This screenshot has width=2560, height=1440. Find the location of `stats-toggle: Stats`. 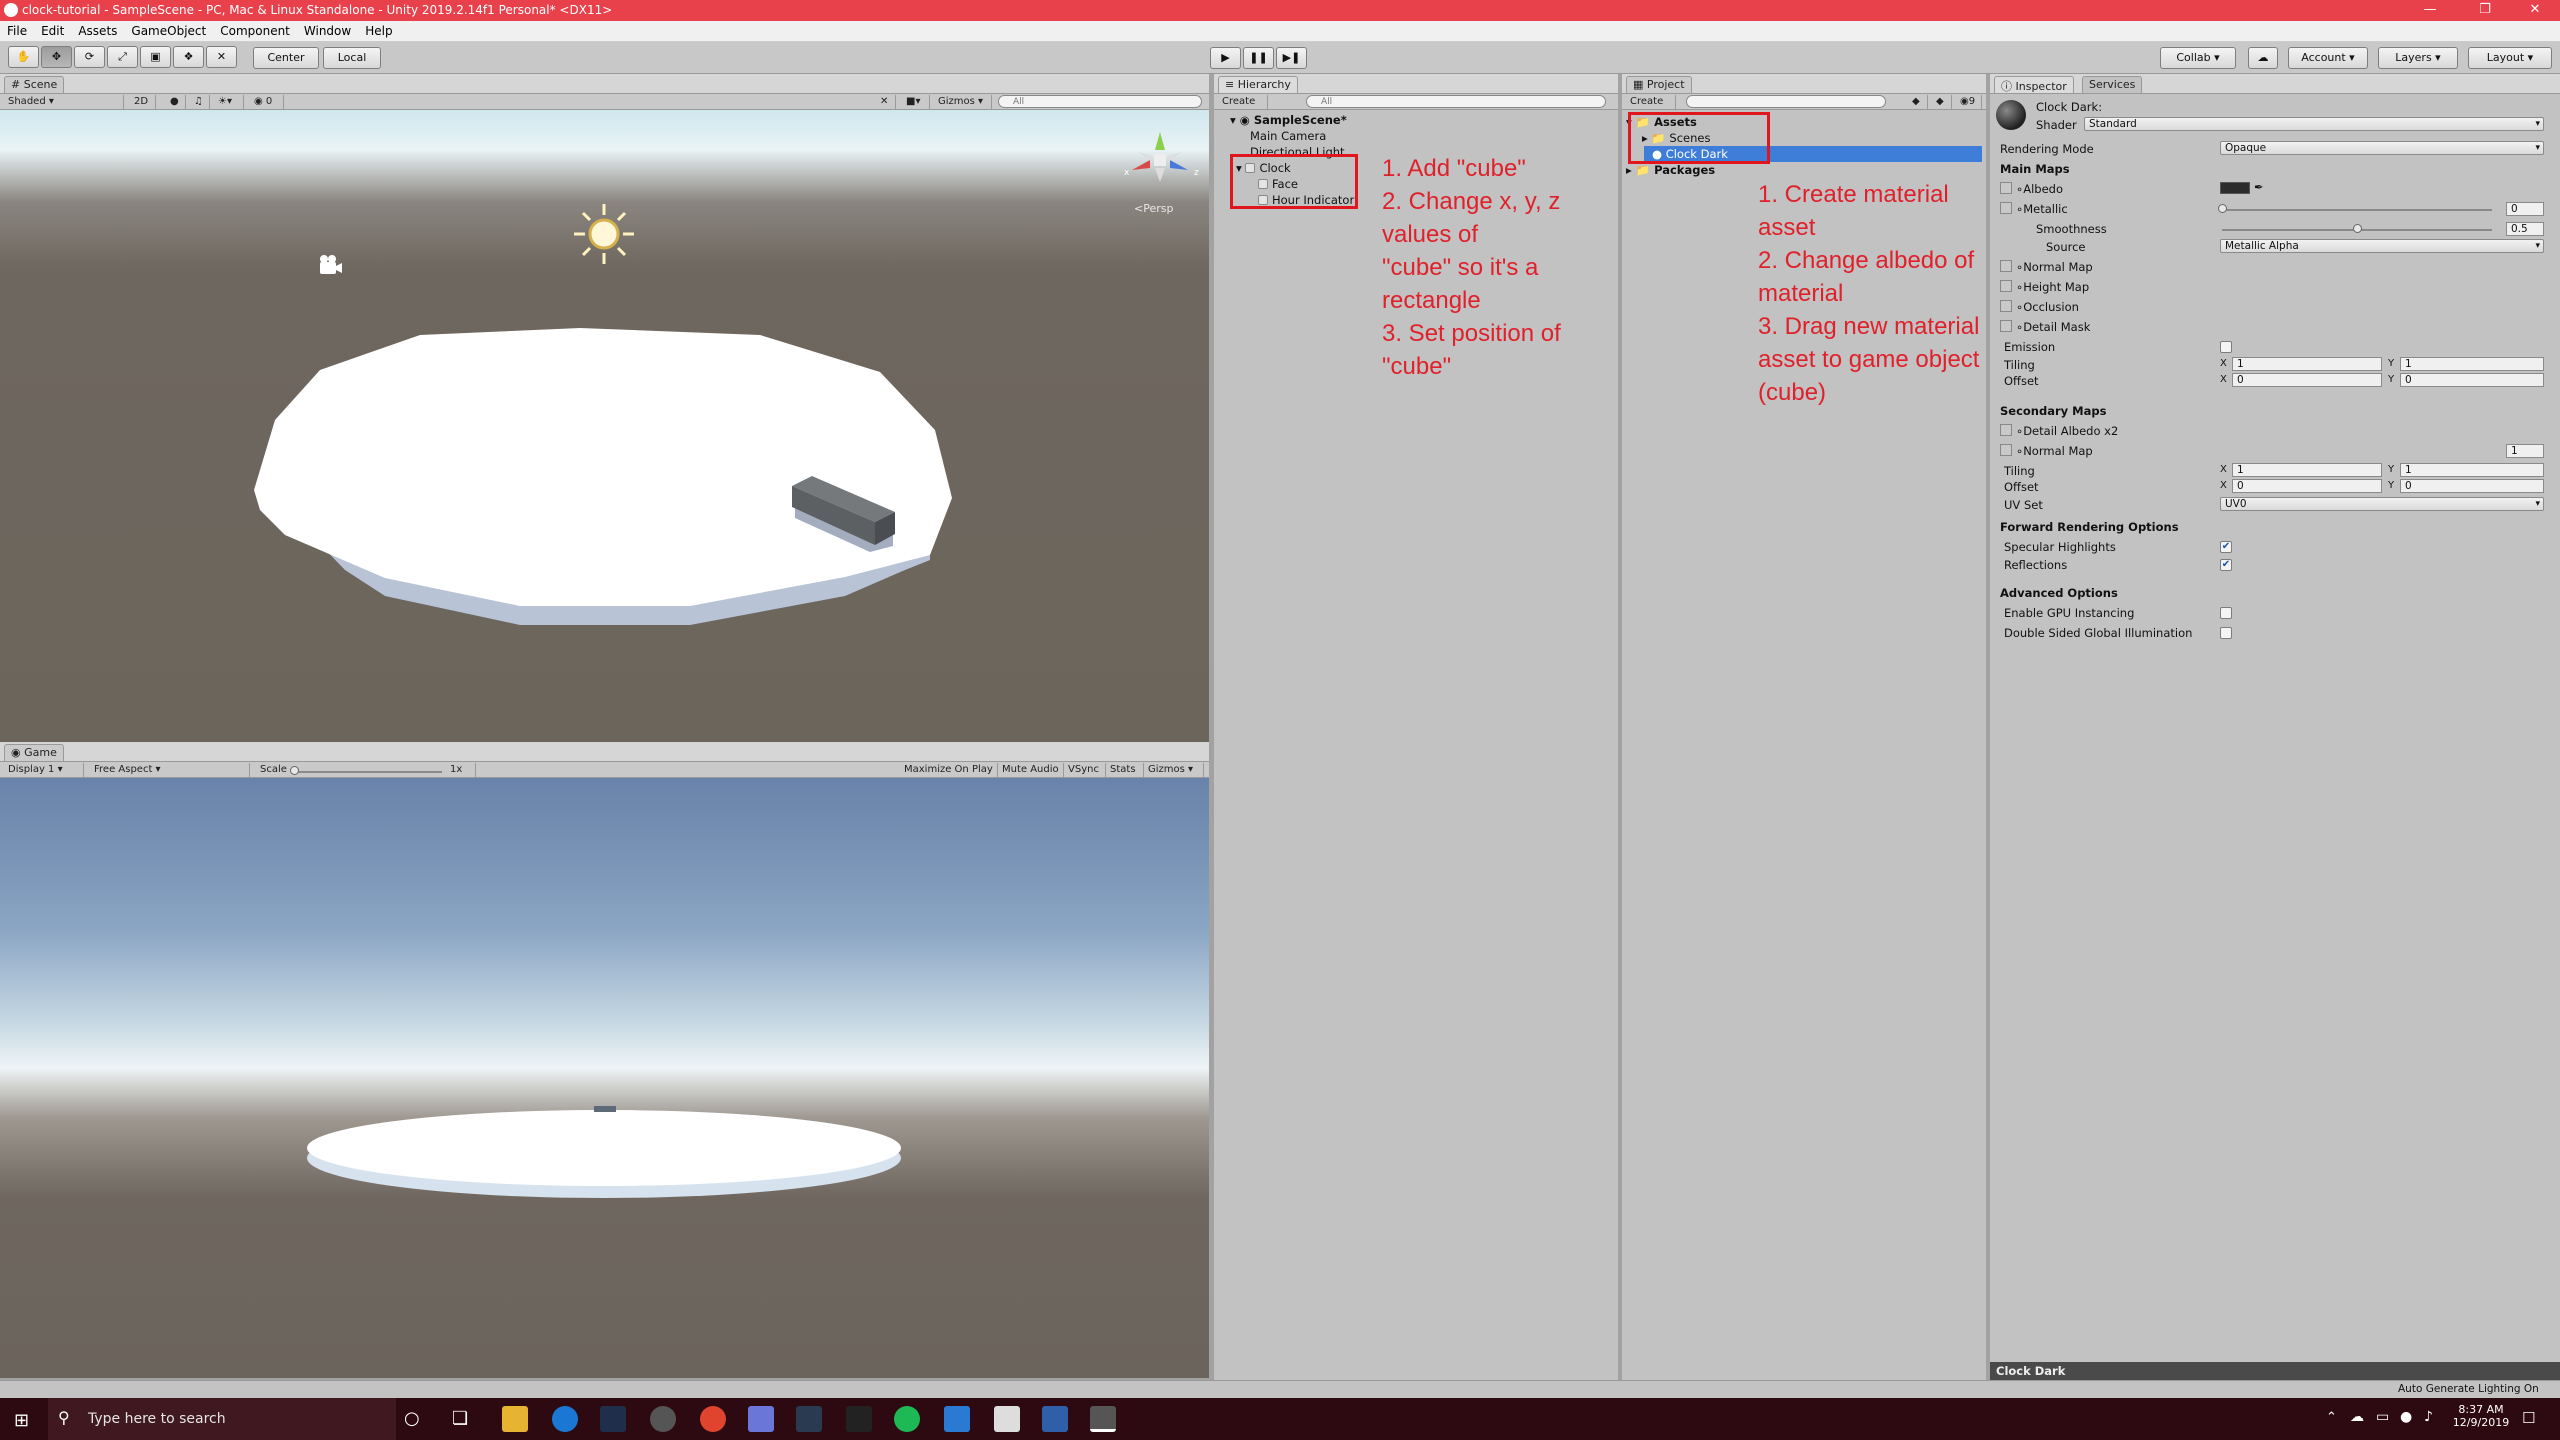

stats-toggle: Stats is located at coordinates (1125, 770).